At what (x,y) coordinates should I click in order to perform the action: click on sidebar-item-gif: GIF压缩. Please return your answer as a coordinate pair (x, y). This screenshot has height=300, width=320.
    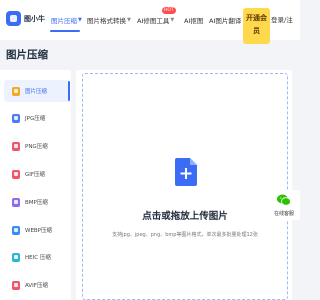
    Looking at the image, I should click on (37, 174).